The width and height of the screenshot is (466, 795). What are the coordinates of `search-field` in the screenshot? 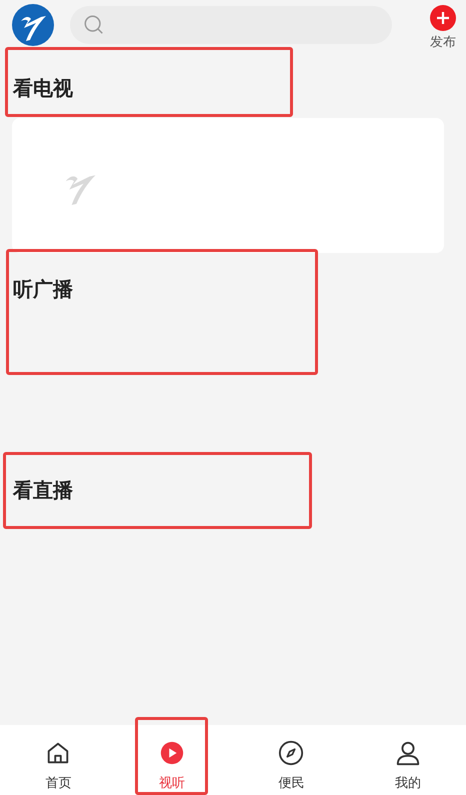 It's located at (231, 25).